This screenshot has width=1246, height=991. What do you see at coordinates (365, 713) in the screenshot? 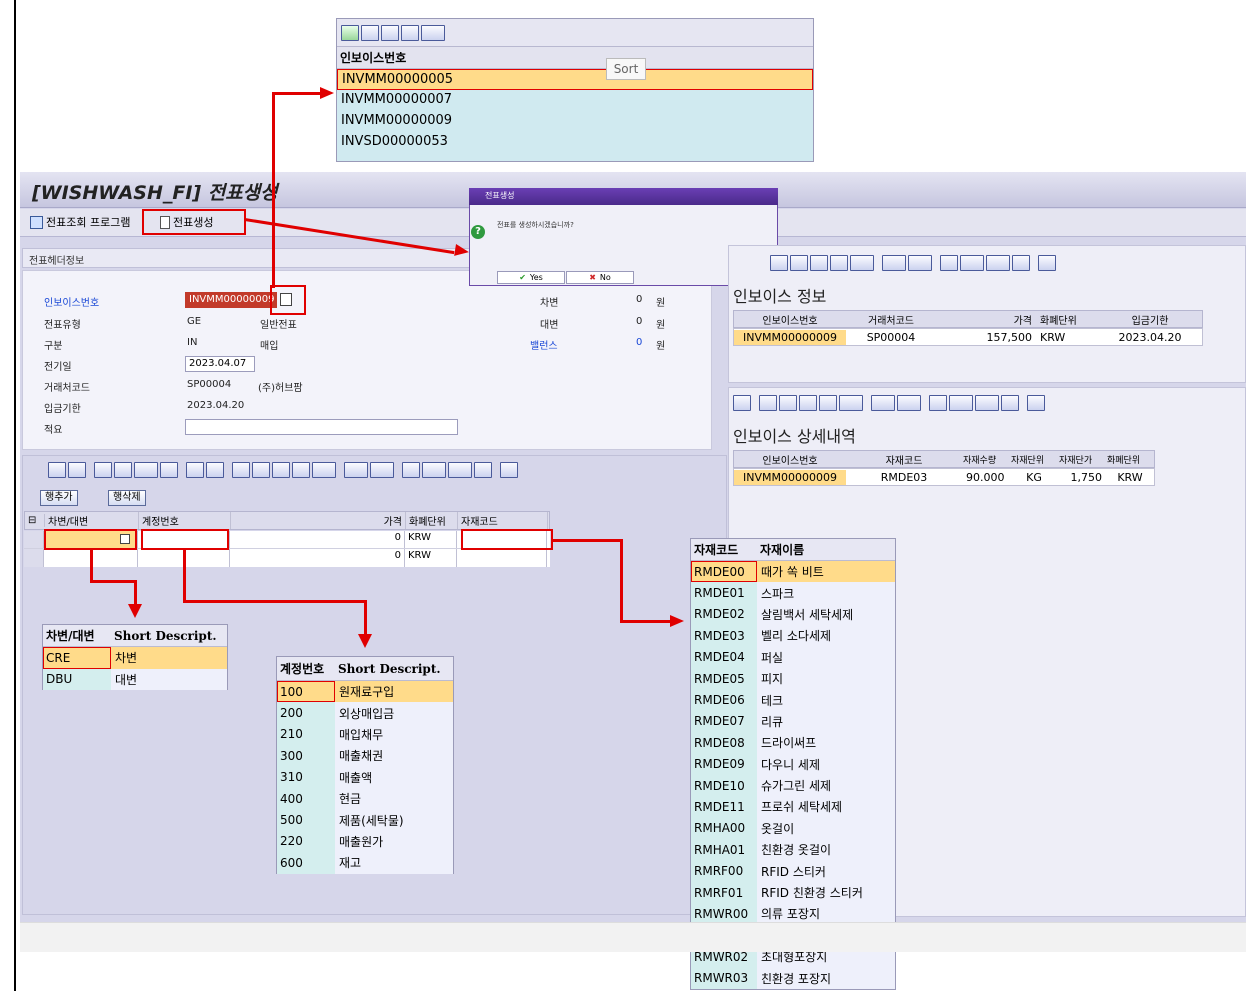
I see `list-item: 200 외상매입금` at bounding box center [365, 713].